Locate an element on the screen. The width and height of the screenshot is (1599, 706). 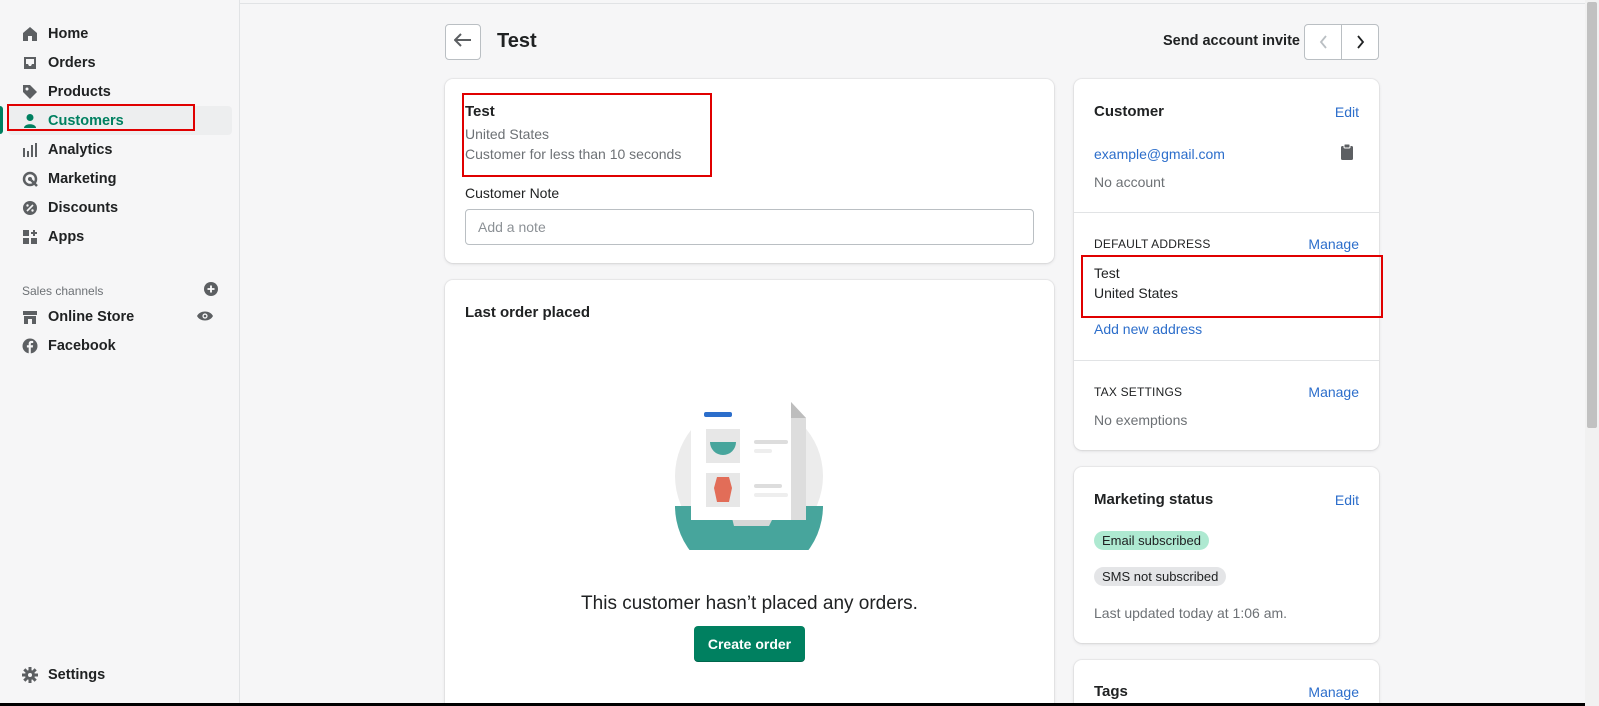
sidebar-item-facebook: Facebook is located at coordinates (116, 345).